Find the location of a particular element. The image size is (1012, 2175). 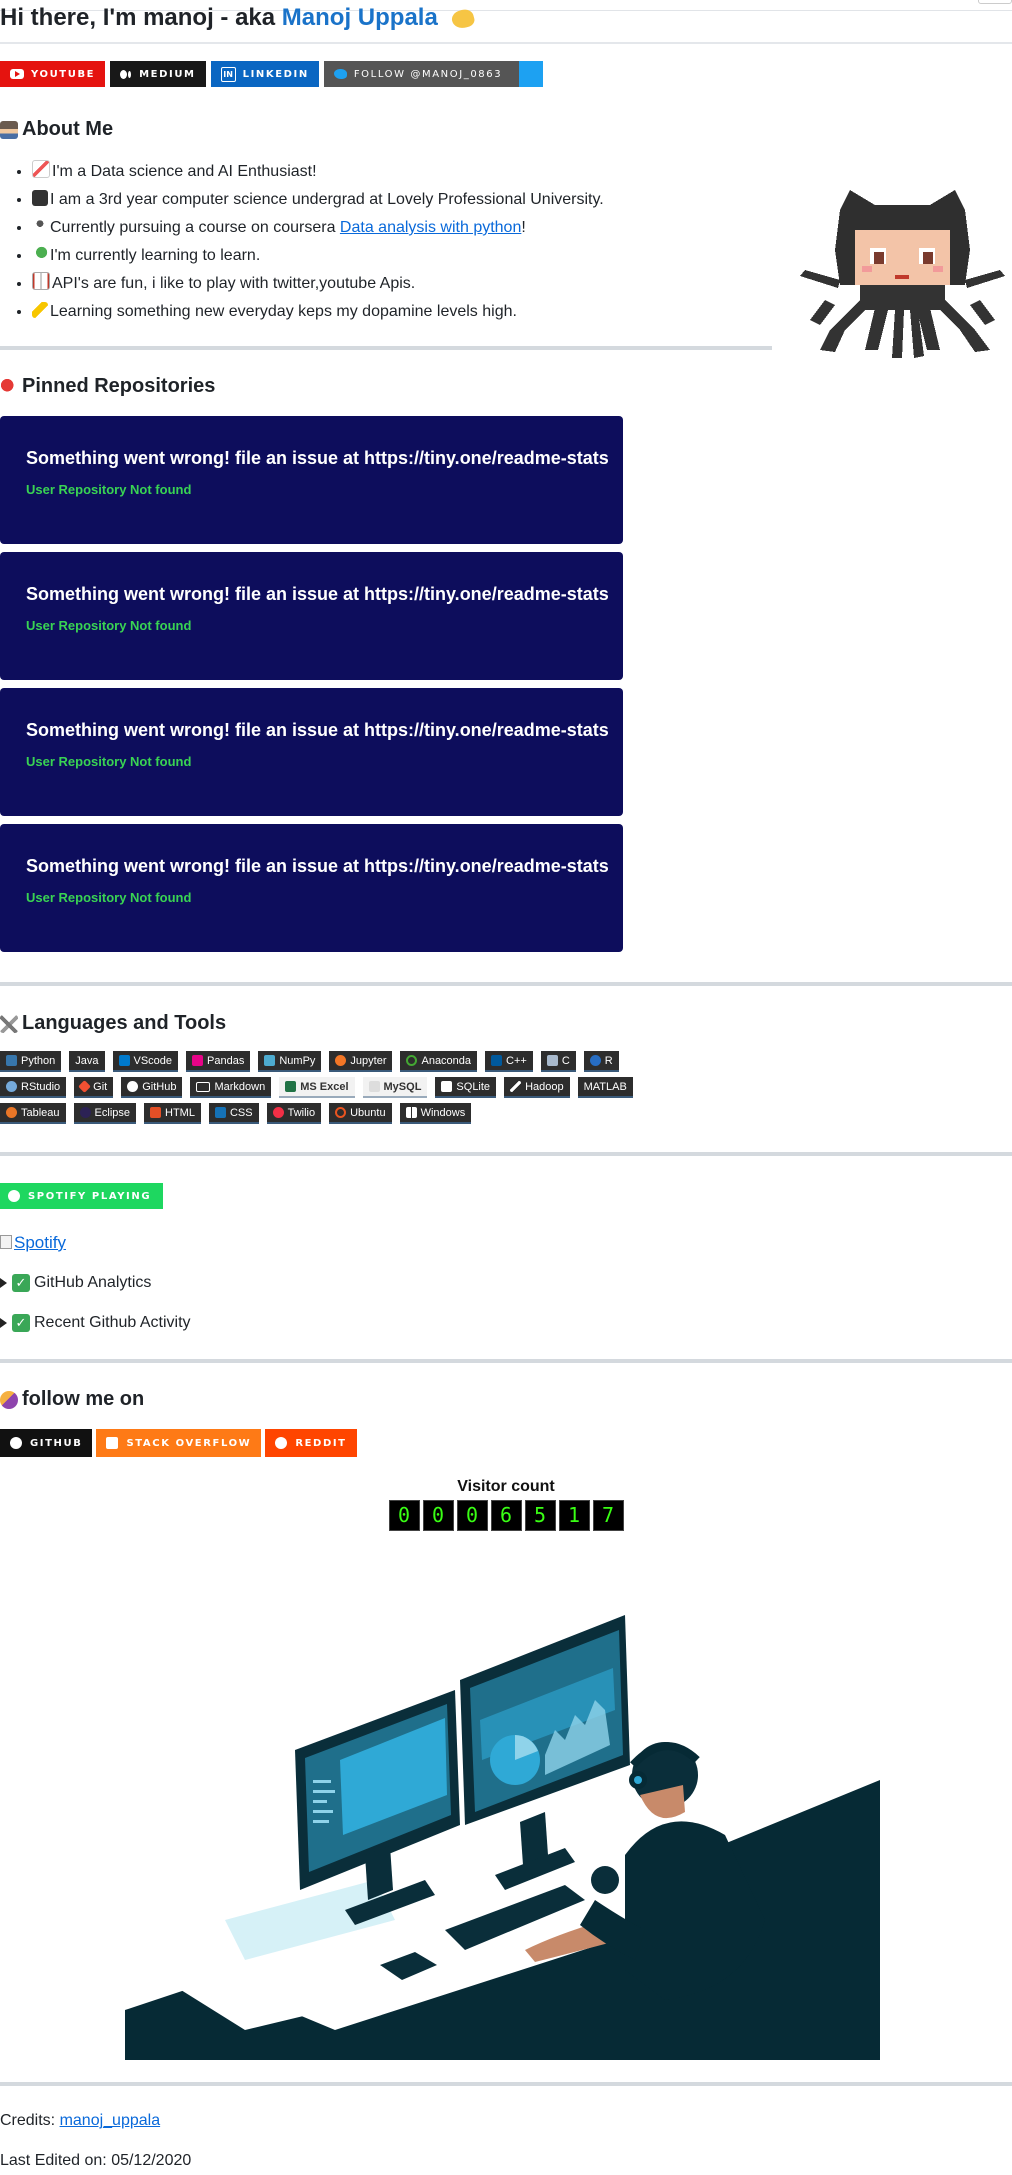

tool-badge-git: Git is located at coordinates (94, 1086).